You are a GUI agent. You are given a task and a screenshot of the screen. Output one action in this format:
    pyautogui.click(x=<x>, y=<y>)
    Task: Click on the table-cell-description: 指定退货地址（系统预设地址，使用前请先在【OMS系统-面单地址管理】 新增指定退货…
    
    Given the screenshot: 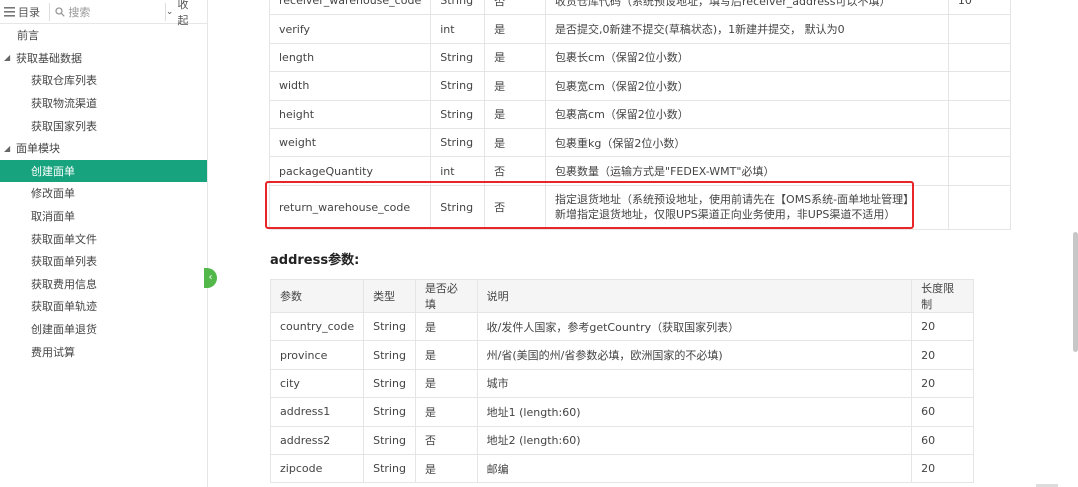 What is the action you would take?
    pyautogui.click(x=747, y=207)
    